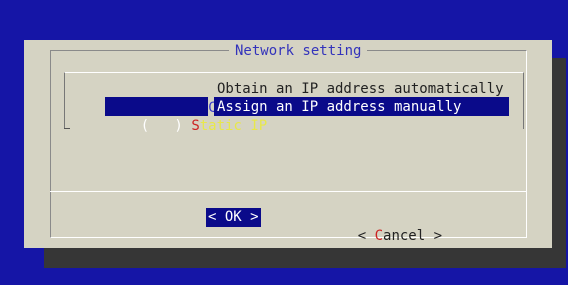 The height and width of the screenshot is (285, 568). What do you see at coordinates (379, 236) in the screenshot?
I see `cancel-button-hotkey: C` at bounding box center [379, 236].